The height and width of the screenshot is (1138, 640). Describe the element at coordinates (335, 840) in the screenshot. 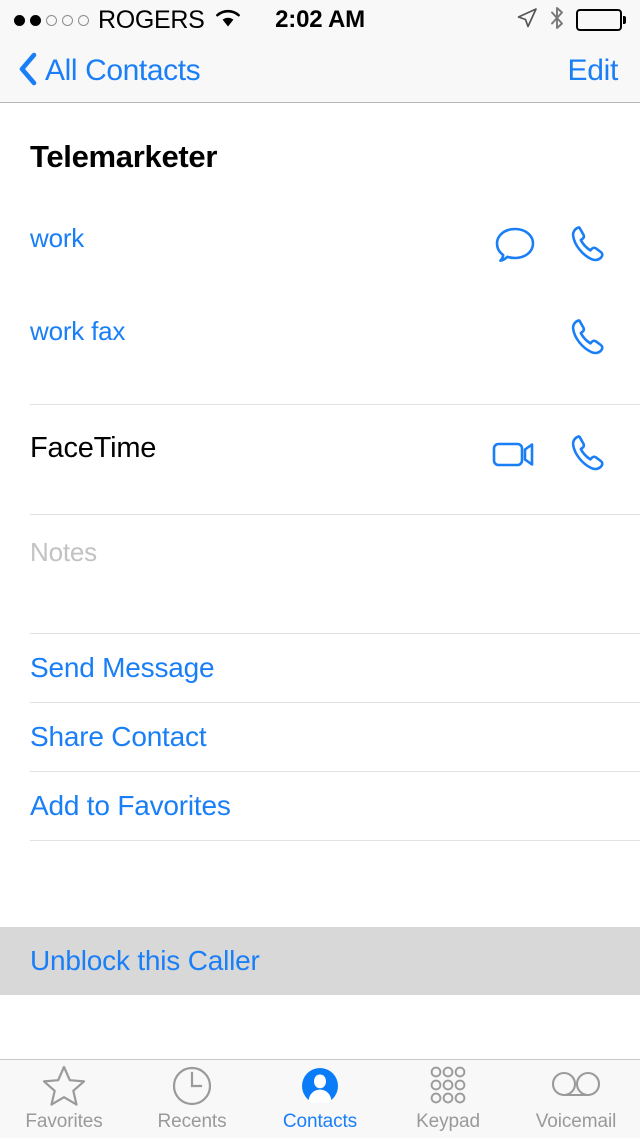

I see `action-divider` at that location.